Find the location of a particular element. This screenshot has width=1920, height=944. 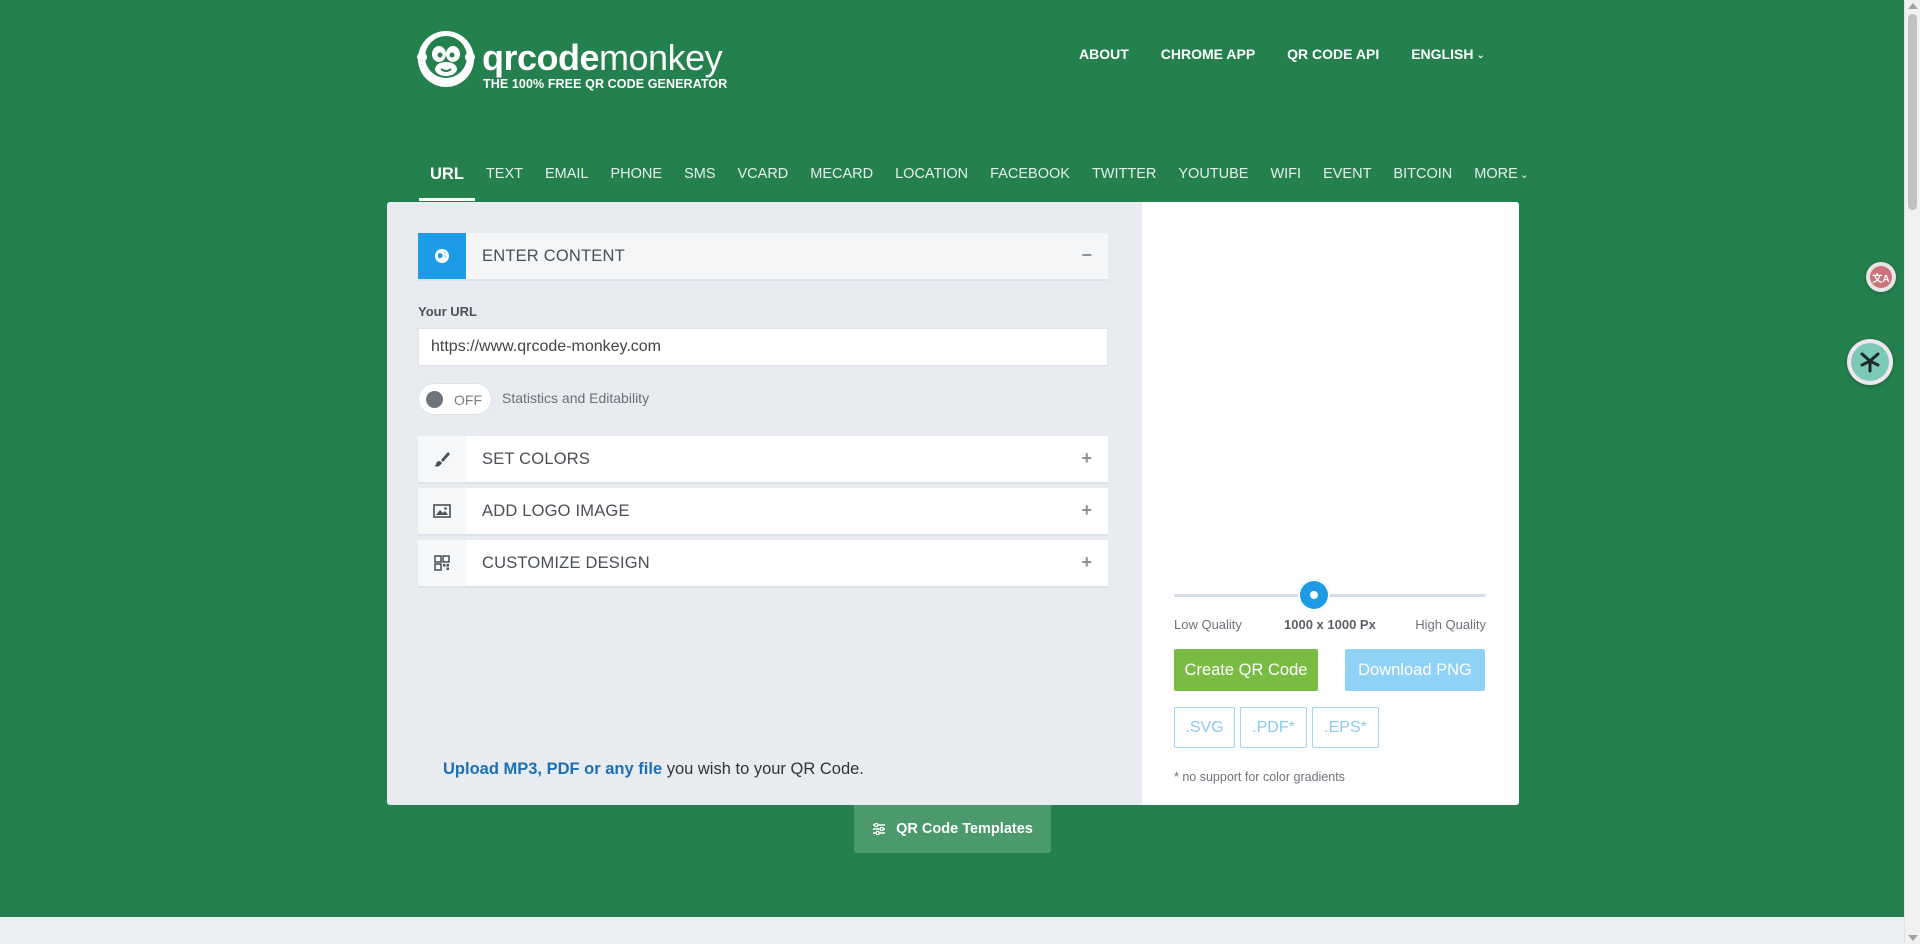

download-pdf-button: .PDF* is located at coordinates (1273, 727).